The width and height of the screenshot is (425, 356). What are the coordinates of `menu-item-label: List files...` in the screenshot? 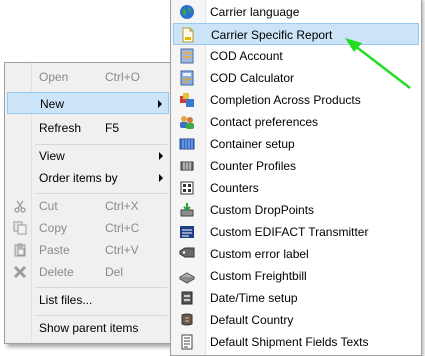 It's located at (66, 300).